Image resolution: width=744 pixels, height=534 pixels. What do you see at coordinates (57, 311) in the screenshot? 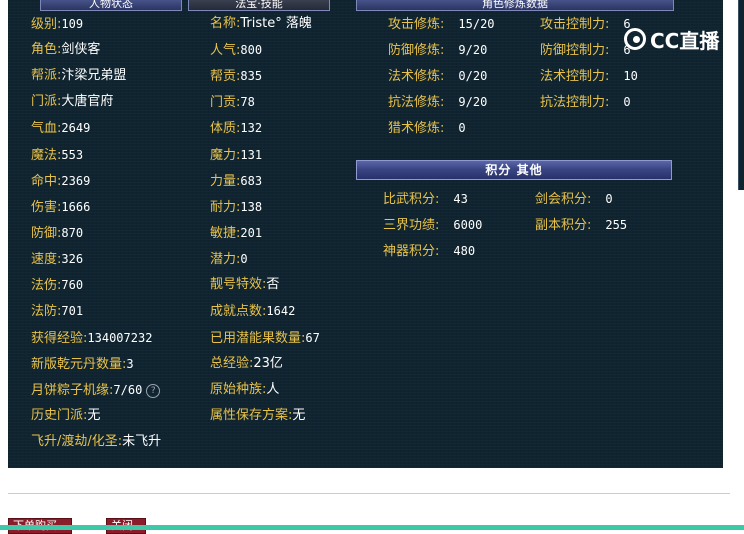
I see `stat-magic-defense: 法防:701` at bounding box center [57, 311].